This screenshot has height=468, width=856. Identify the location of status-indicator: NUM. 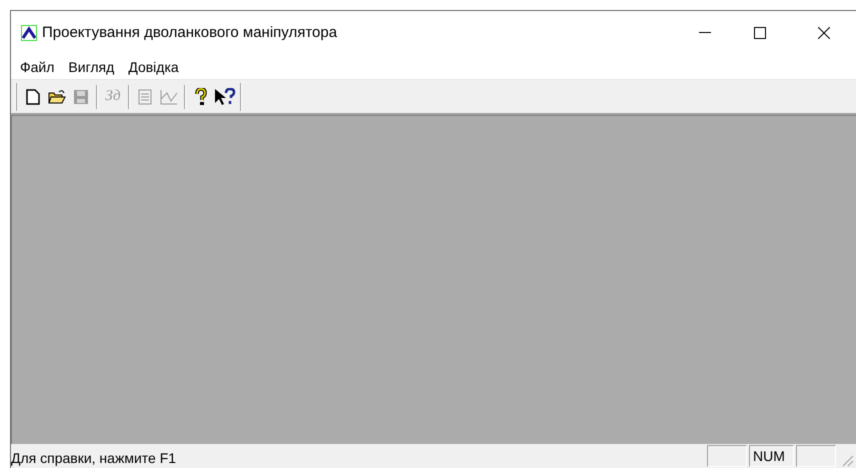
(771, 456).